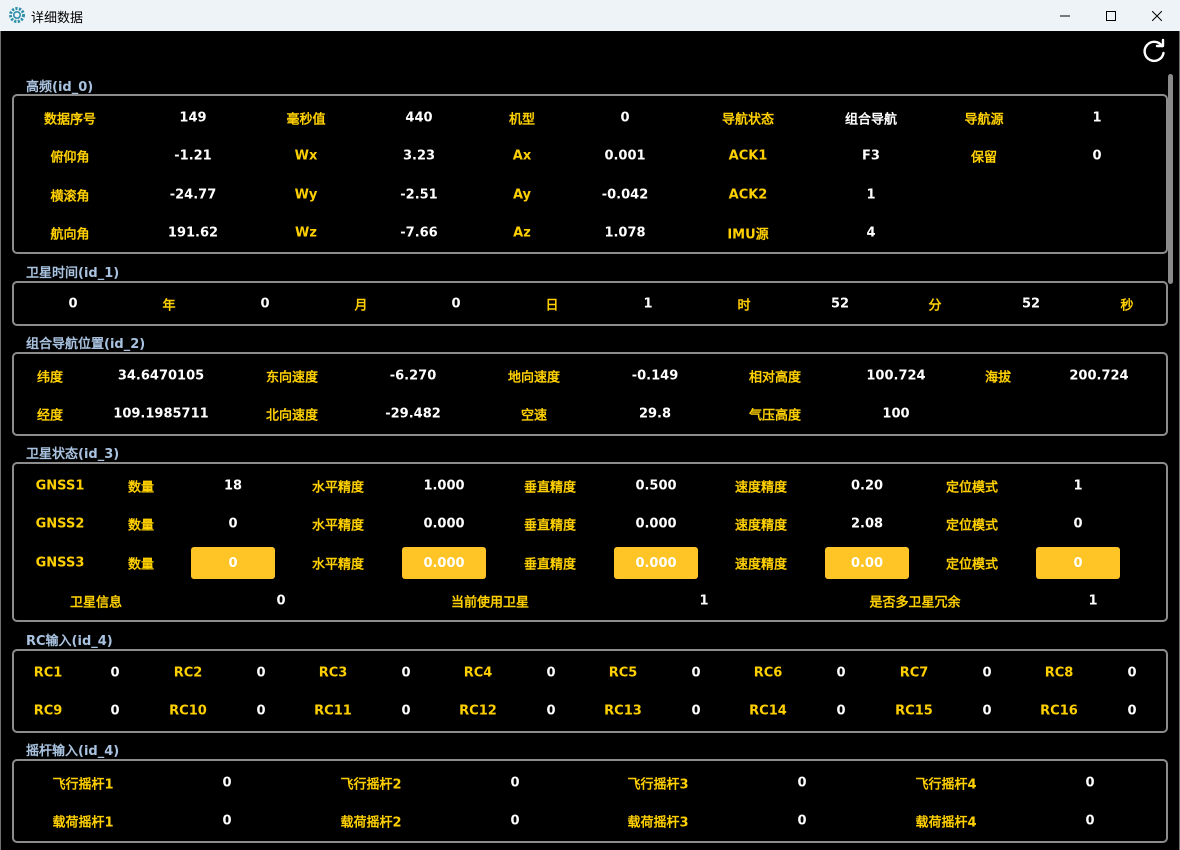 Image resolution: width=1180 pixels, height=850 pixels. What do you see at coordinates (655, 376) in the screenshot?
I see `field-value: -0.149` at bounding box center [655, 376].